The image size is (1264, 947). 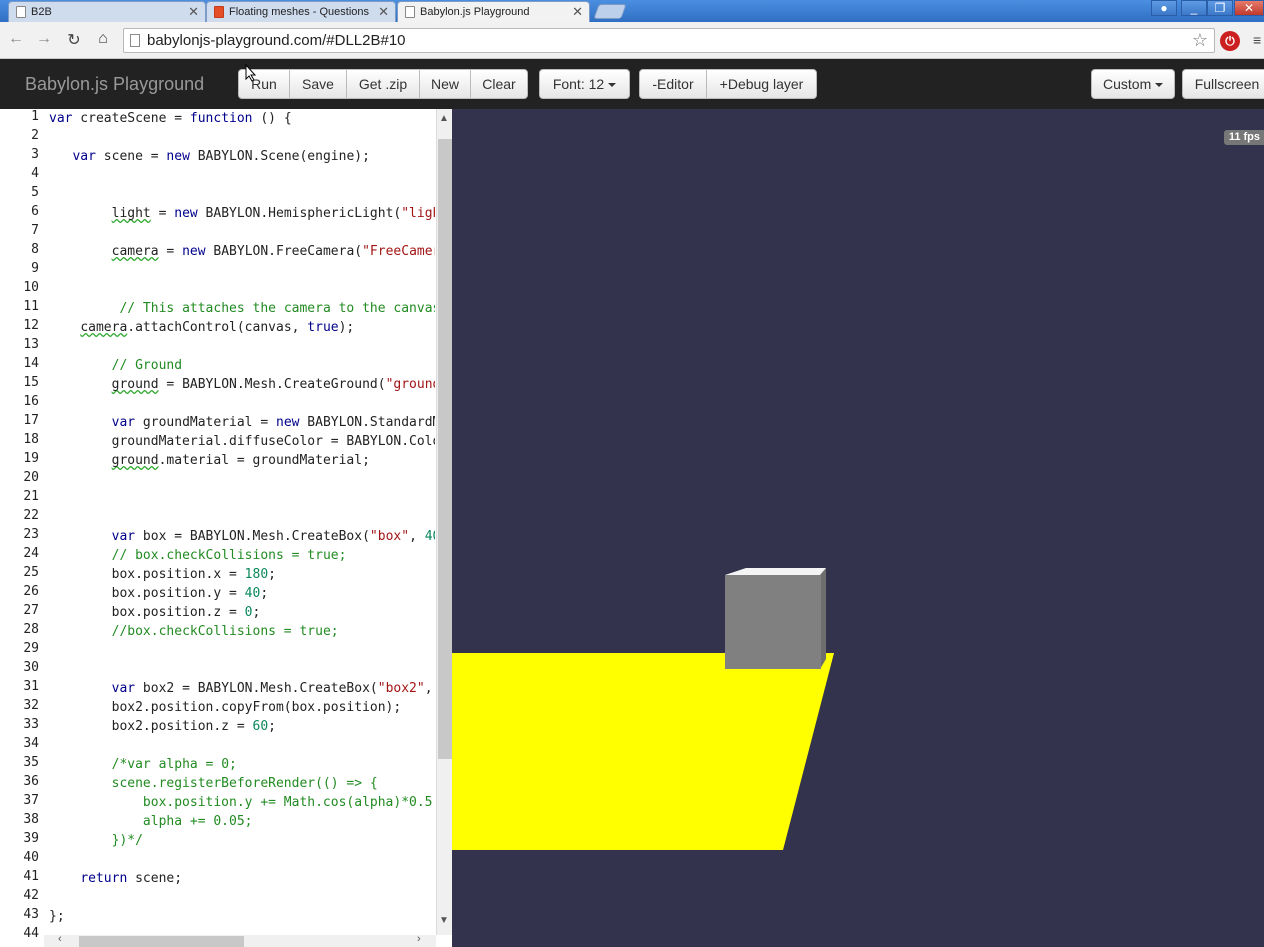 What do you see at coordinates (1159, 85) in the screenshot?
I see `chevron-down-icon` at bounding box center [1159, 85].